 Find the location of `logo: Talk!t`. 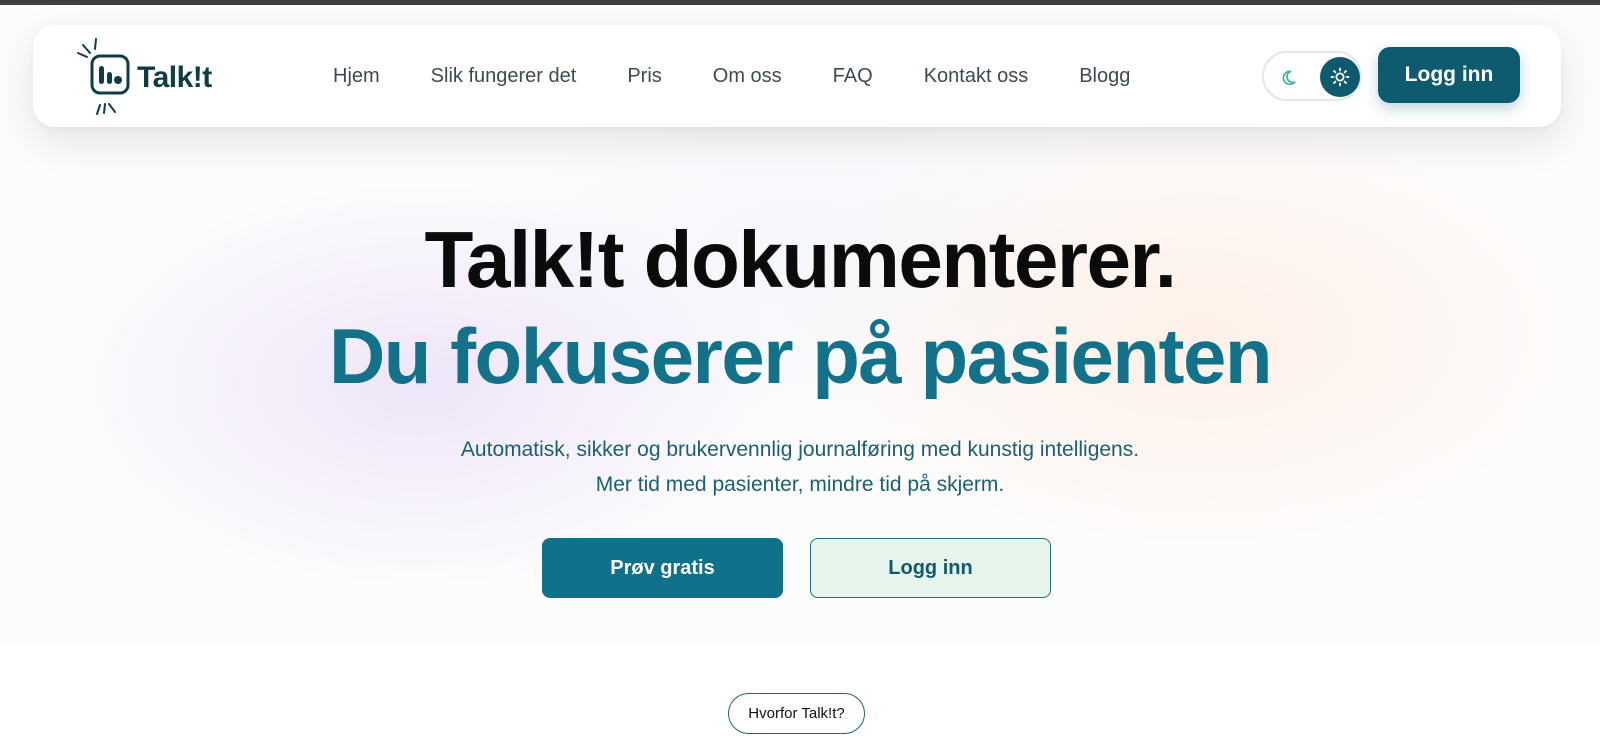

logo: Talk!t is located at coordinates (150, 77).